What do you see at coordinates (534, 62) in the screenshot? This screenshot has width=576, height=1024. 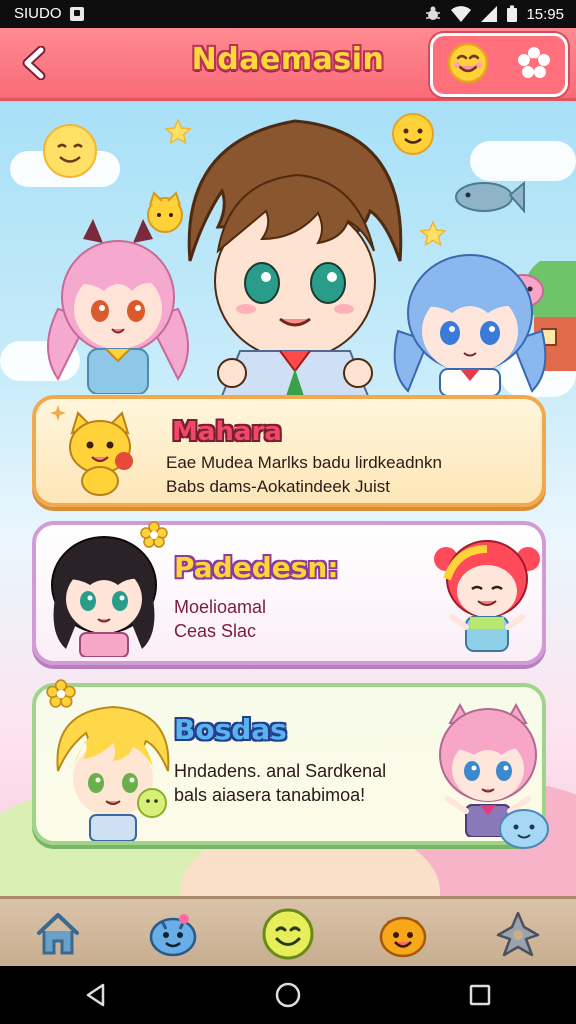 I see `flower-settings-icon` at bounding box center [534, 62].